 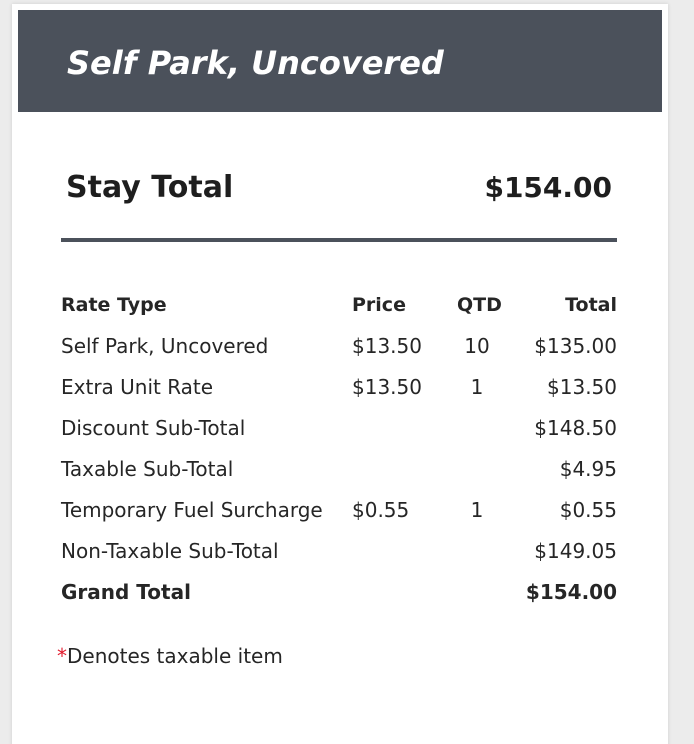 I want to click on table-row: Extra Unit Rate $13.50 1 $13.50, so click(x=339, y=387).